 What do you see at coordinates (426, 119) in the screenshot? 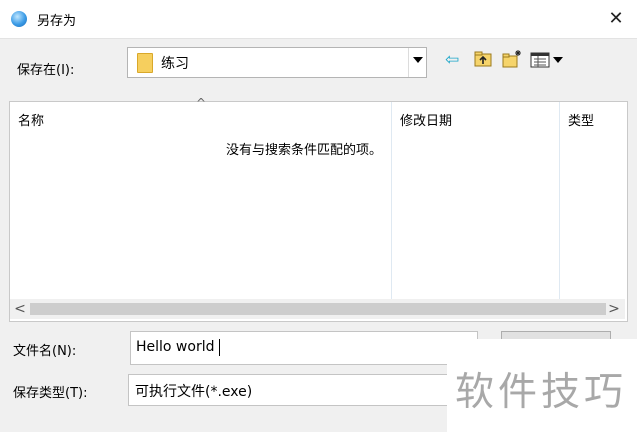
I see `column-header-modified: 修改日期` at bounding box center [426, 119].